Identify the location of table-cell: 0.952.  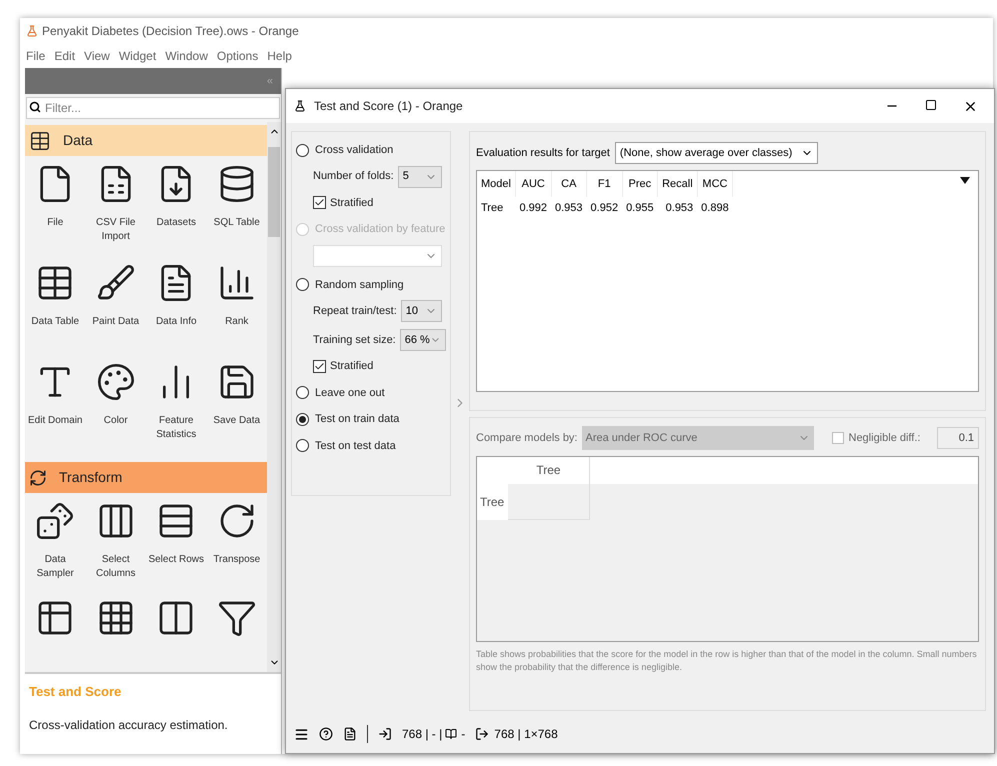
(604, 208).